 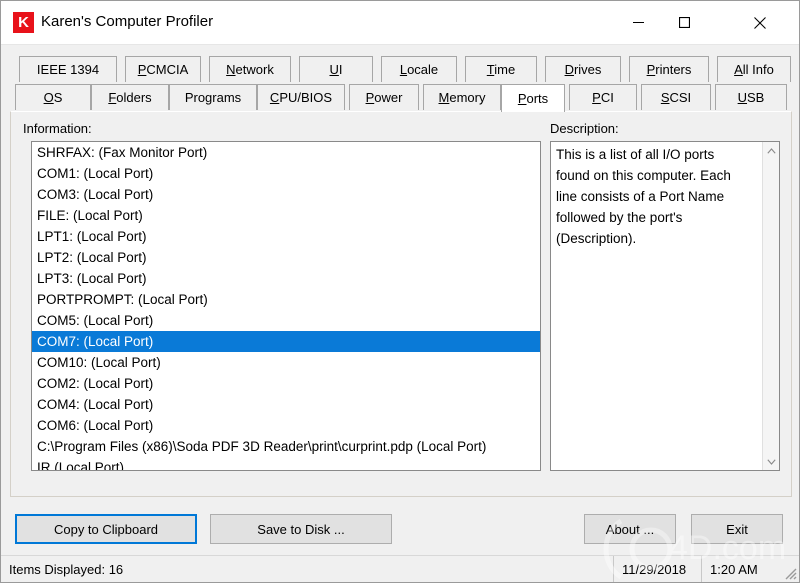 I want to click on tab-label: PCMCIA, so click(x=163, y=69).